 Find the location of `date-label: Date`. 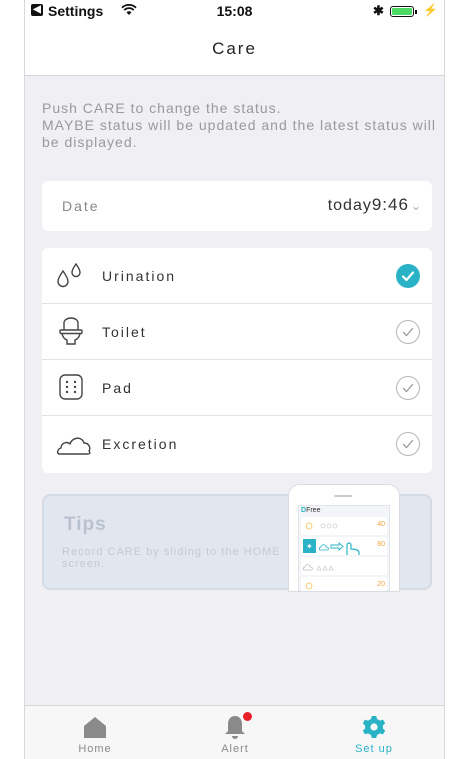

date-label: Date is located at coordinates (81, 206).